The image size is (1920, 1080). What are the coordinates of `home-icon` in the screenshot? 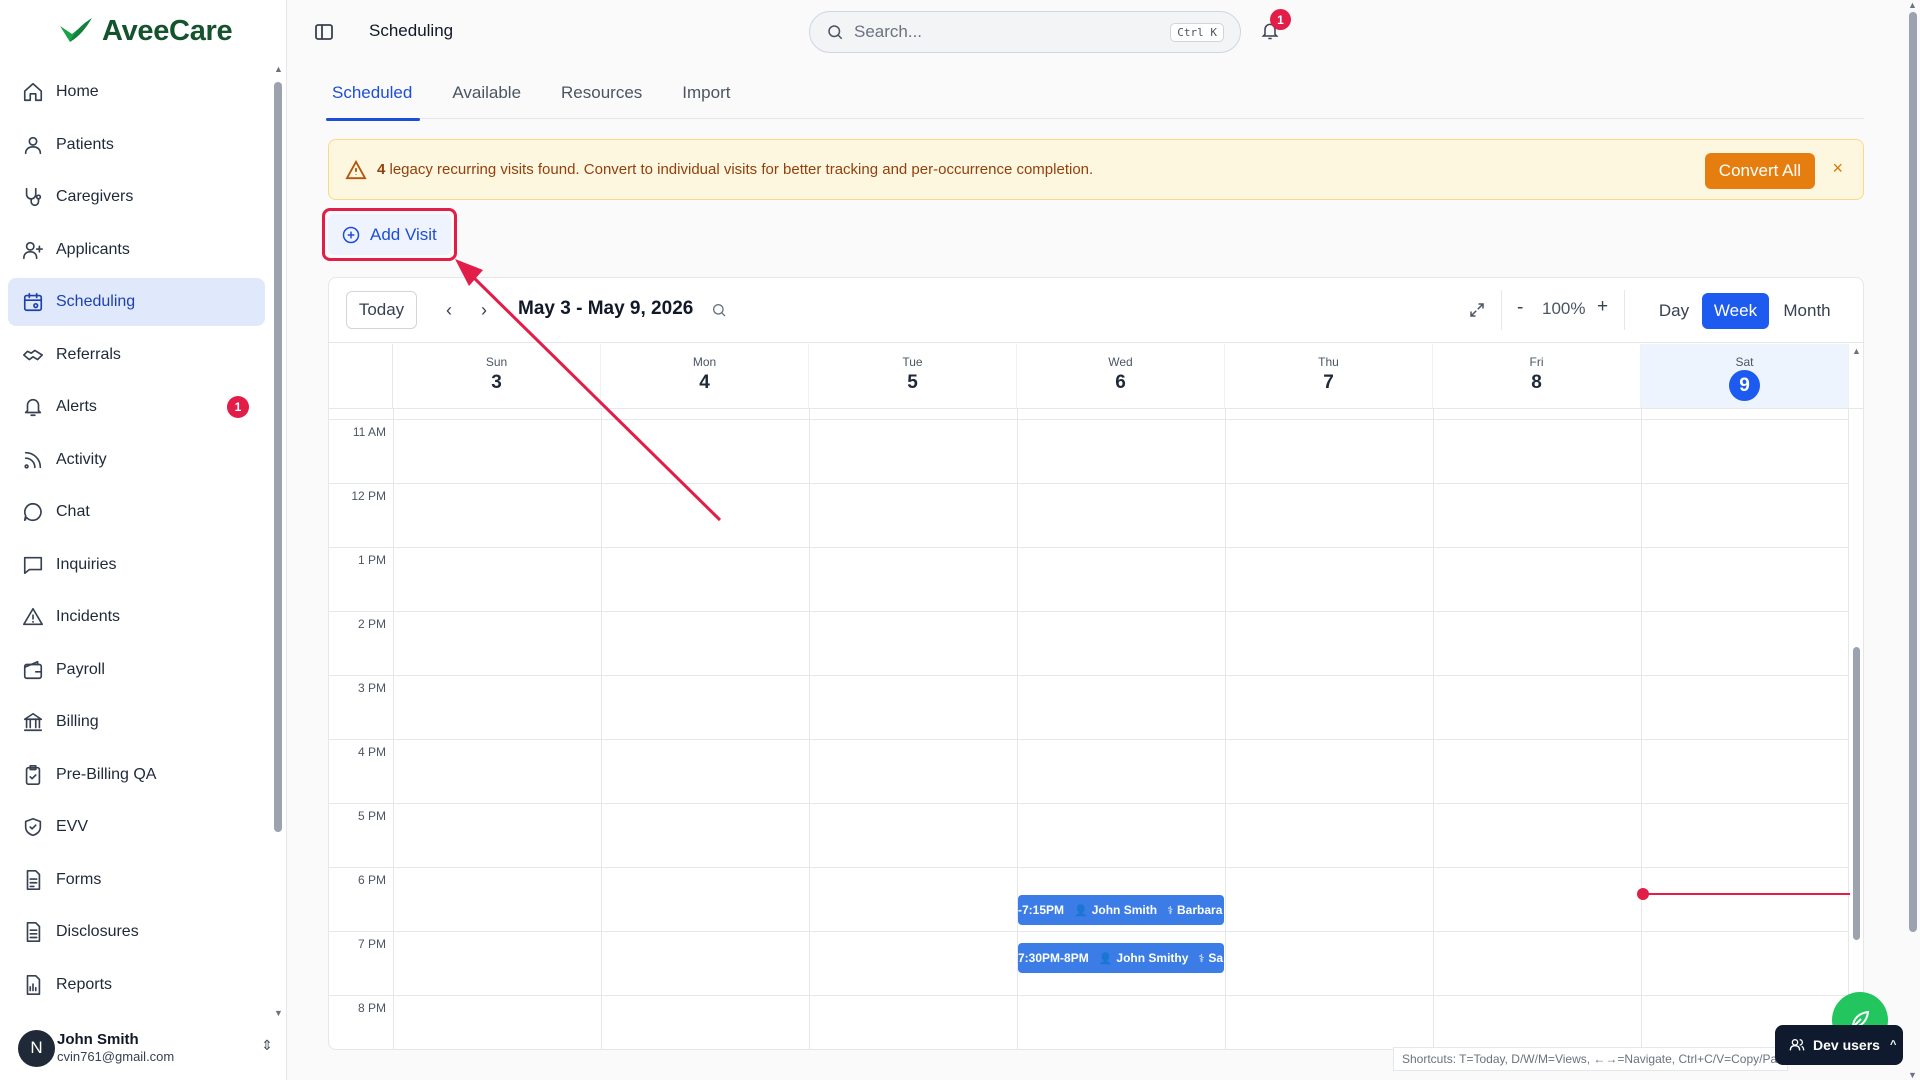 It's located at (33, 92).